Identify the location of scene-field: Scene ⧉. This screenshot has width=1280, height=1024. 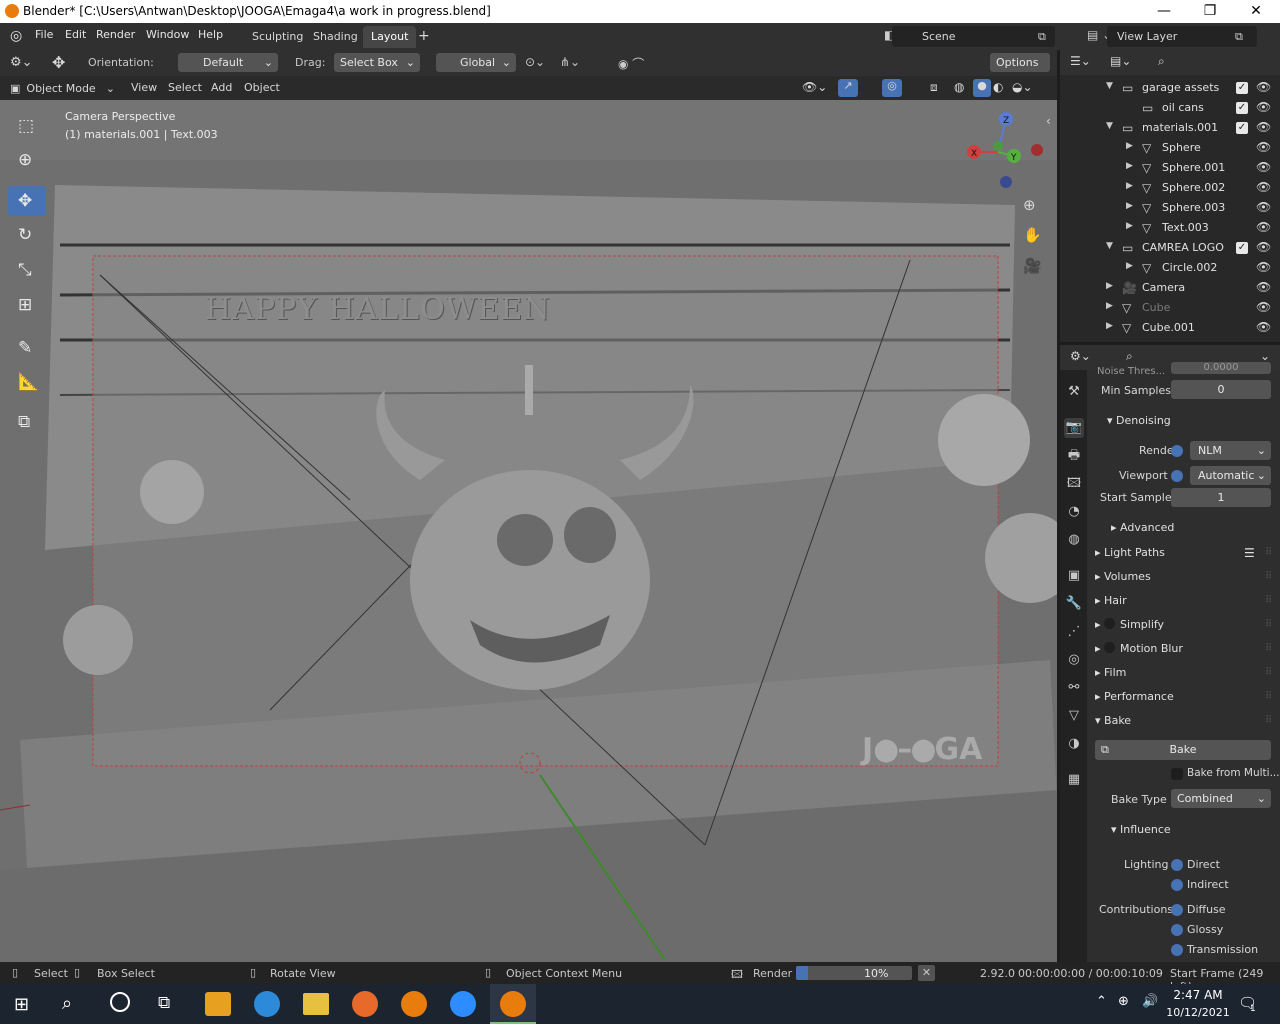
(973, 36).